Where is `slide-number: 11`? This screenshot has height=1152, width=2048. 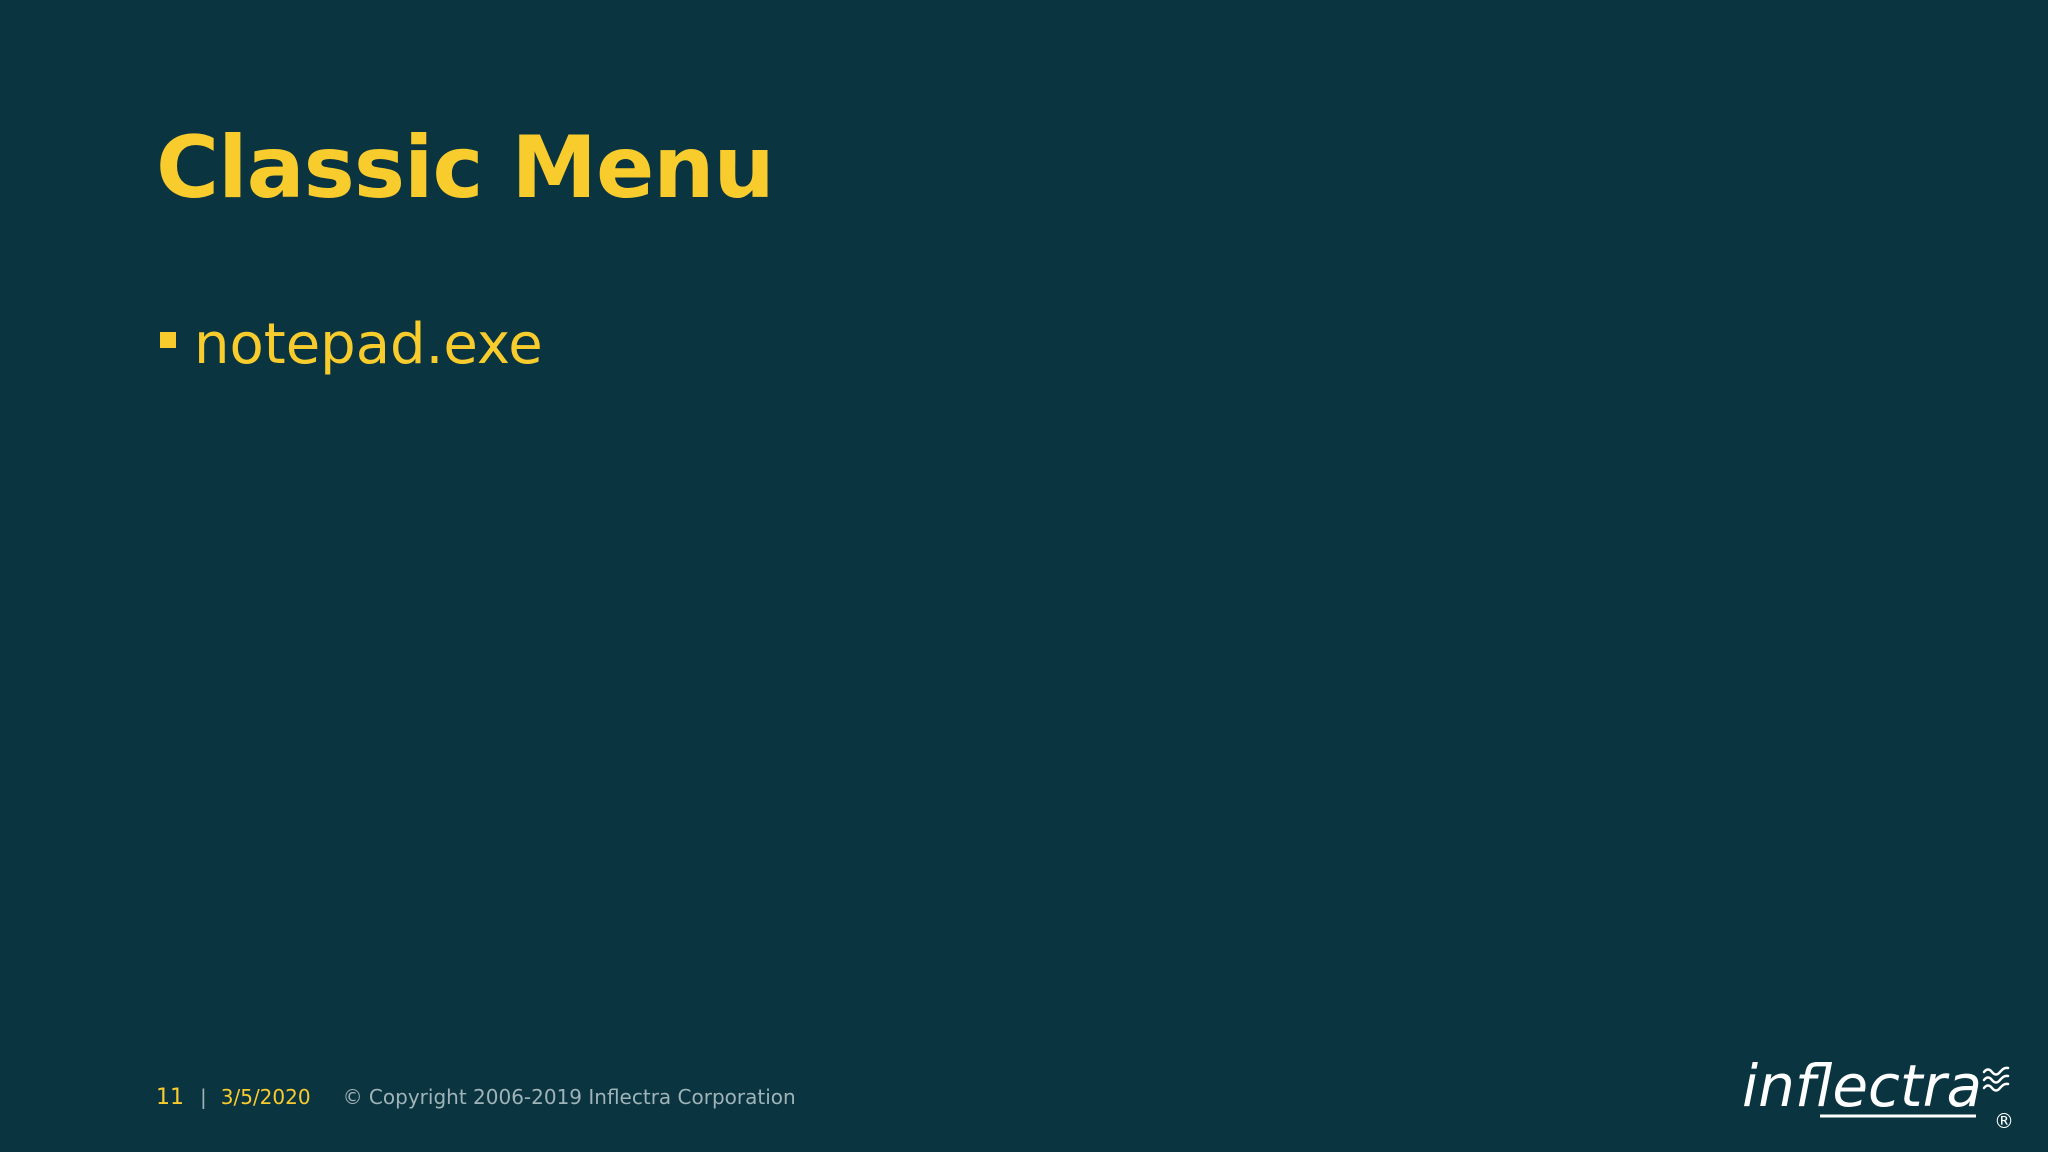
slide-number: 11 is located at coordinates (170, 1097).